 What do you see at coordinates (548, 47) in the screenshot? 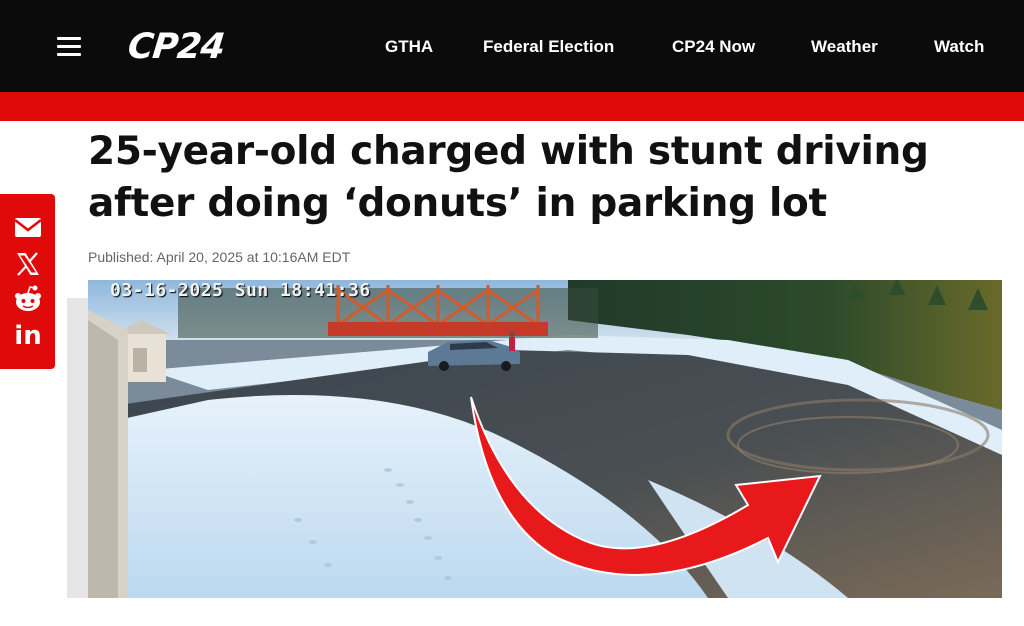
I see `nav-item-federal-election: Federal Election` at bounding box center [548, 47].